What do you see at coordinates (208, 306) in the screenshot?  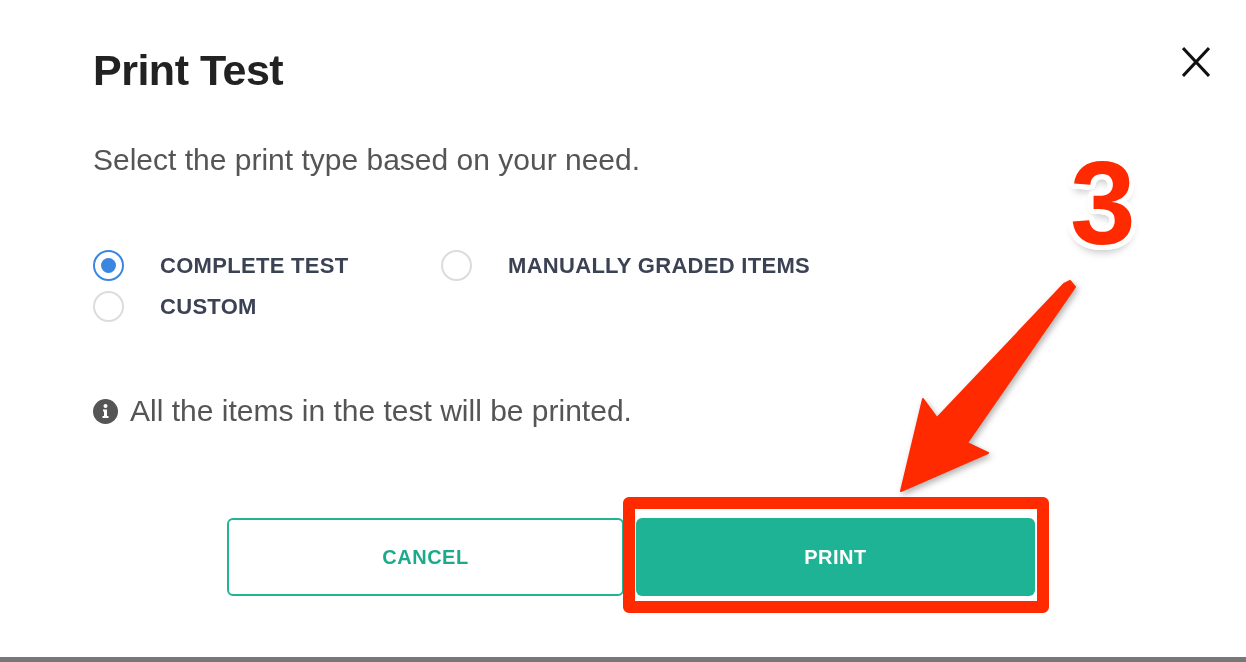 I see `option-label: CUSTOM` at bounding box center [208, 306].